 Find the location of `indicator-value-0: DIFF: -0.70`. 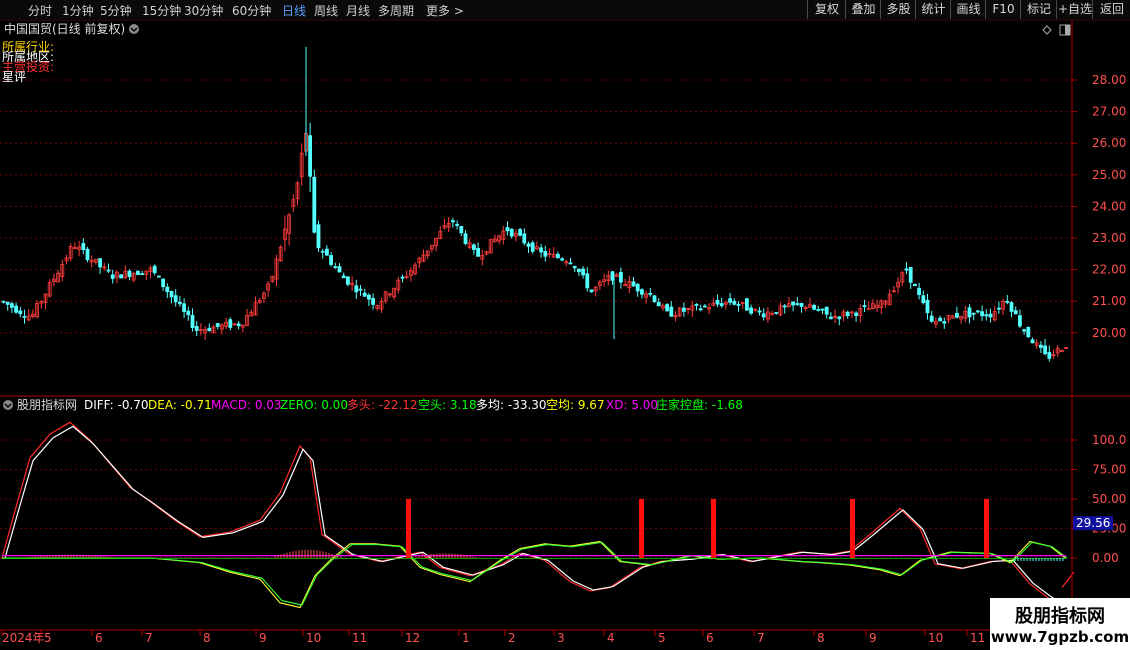

indicator-value-0: DIFF: -0.70 is located at coordinates (116, 405).